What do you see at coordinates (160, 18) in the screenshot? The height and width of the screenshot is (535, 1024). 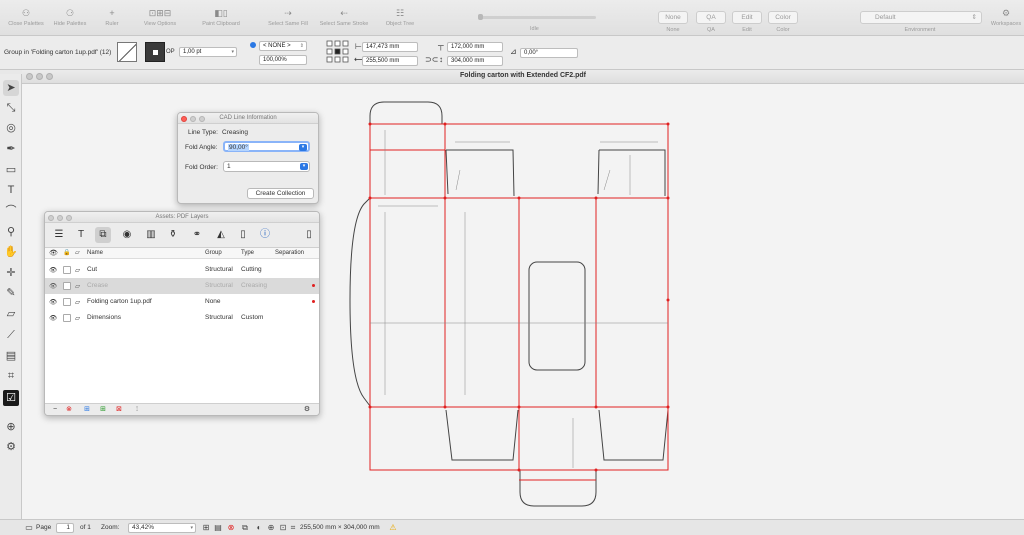 I see `view-options-button: ⊡⊞⊟ View Options` at bounding box center [160, 18].